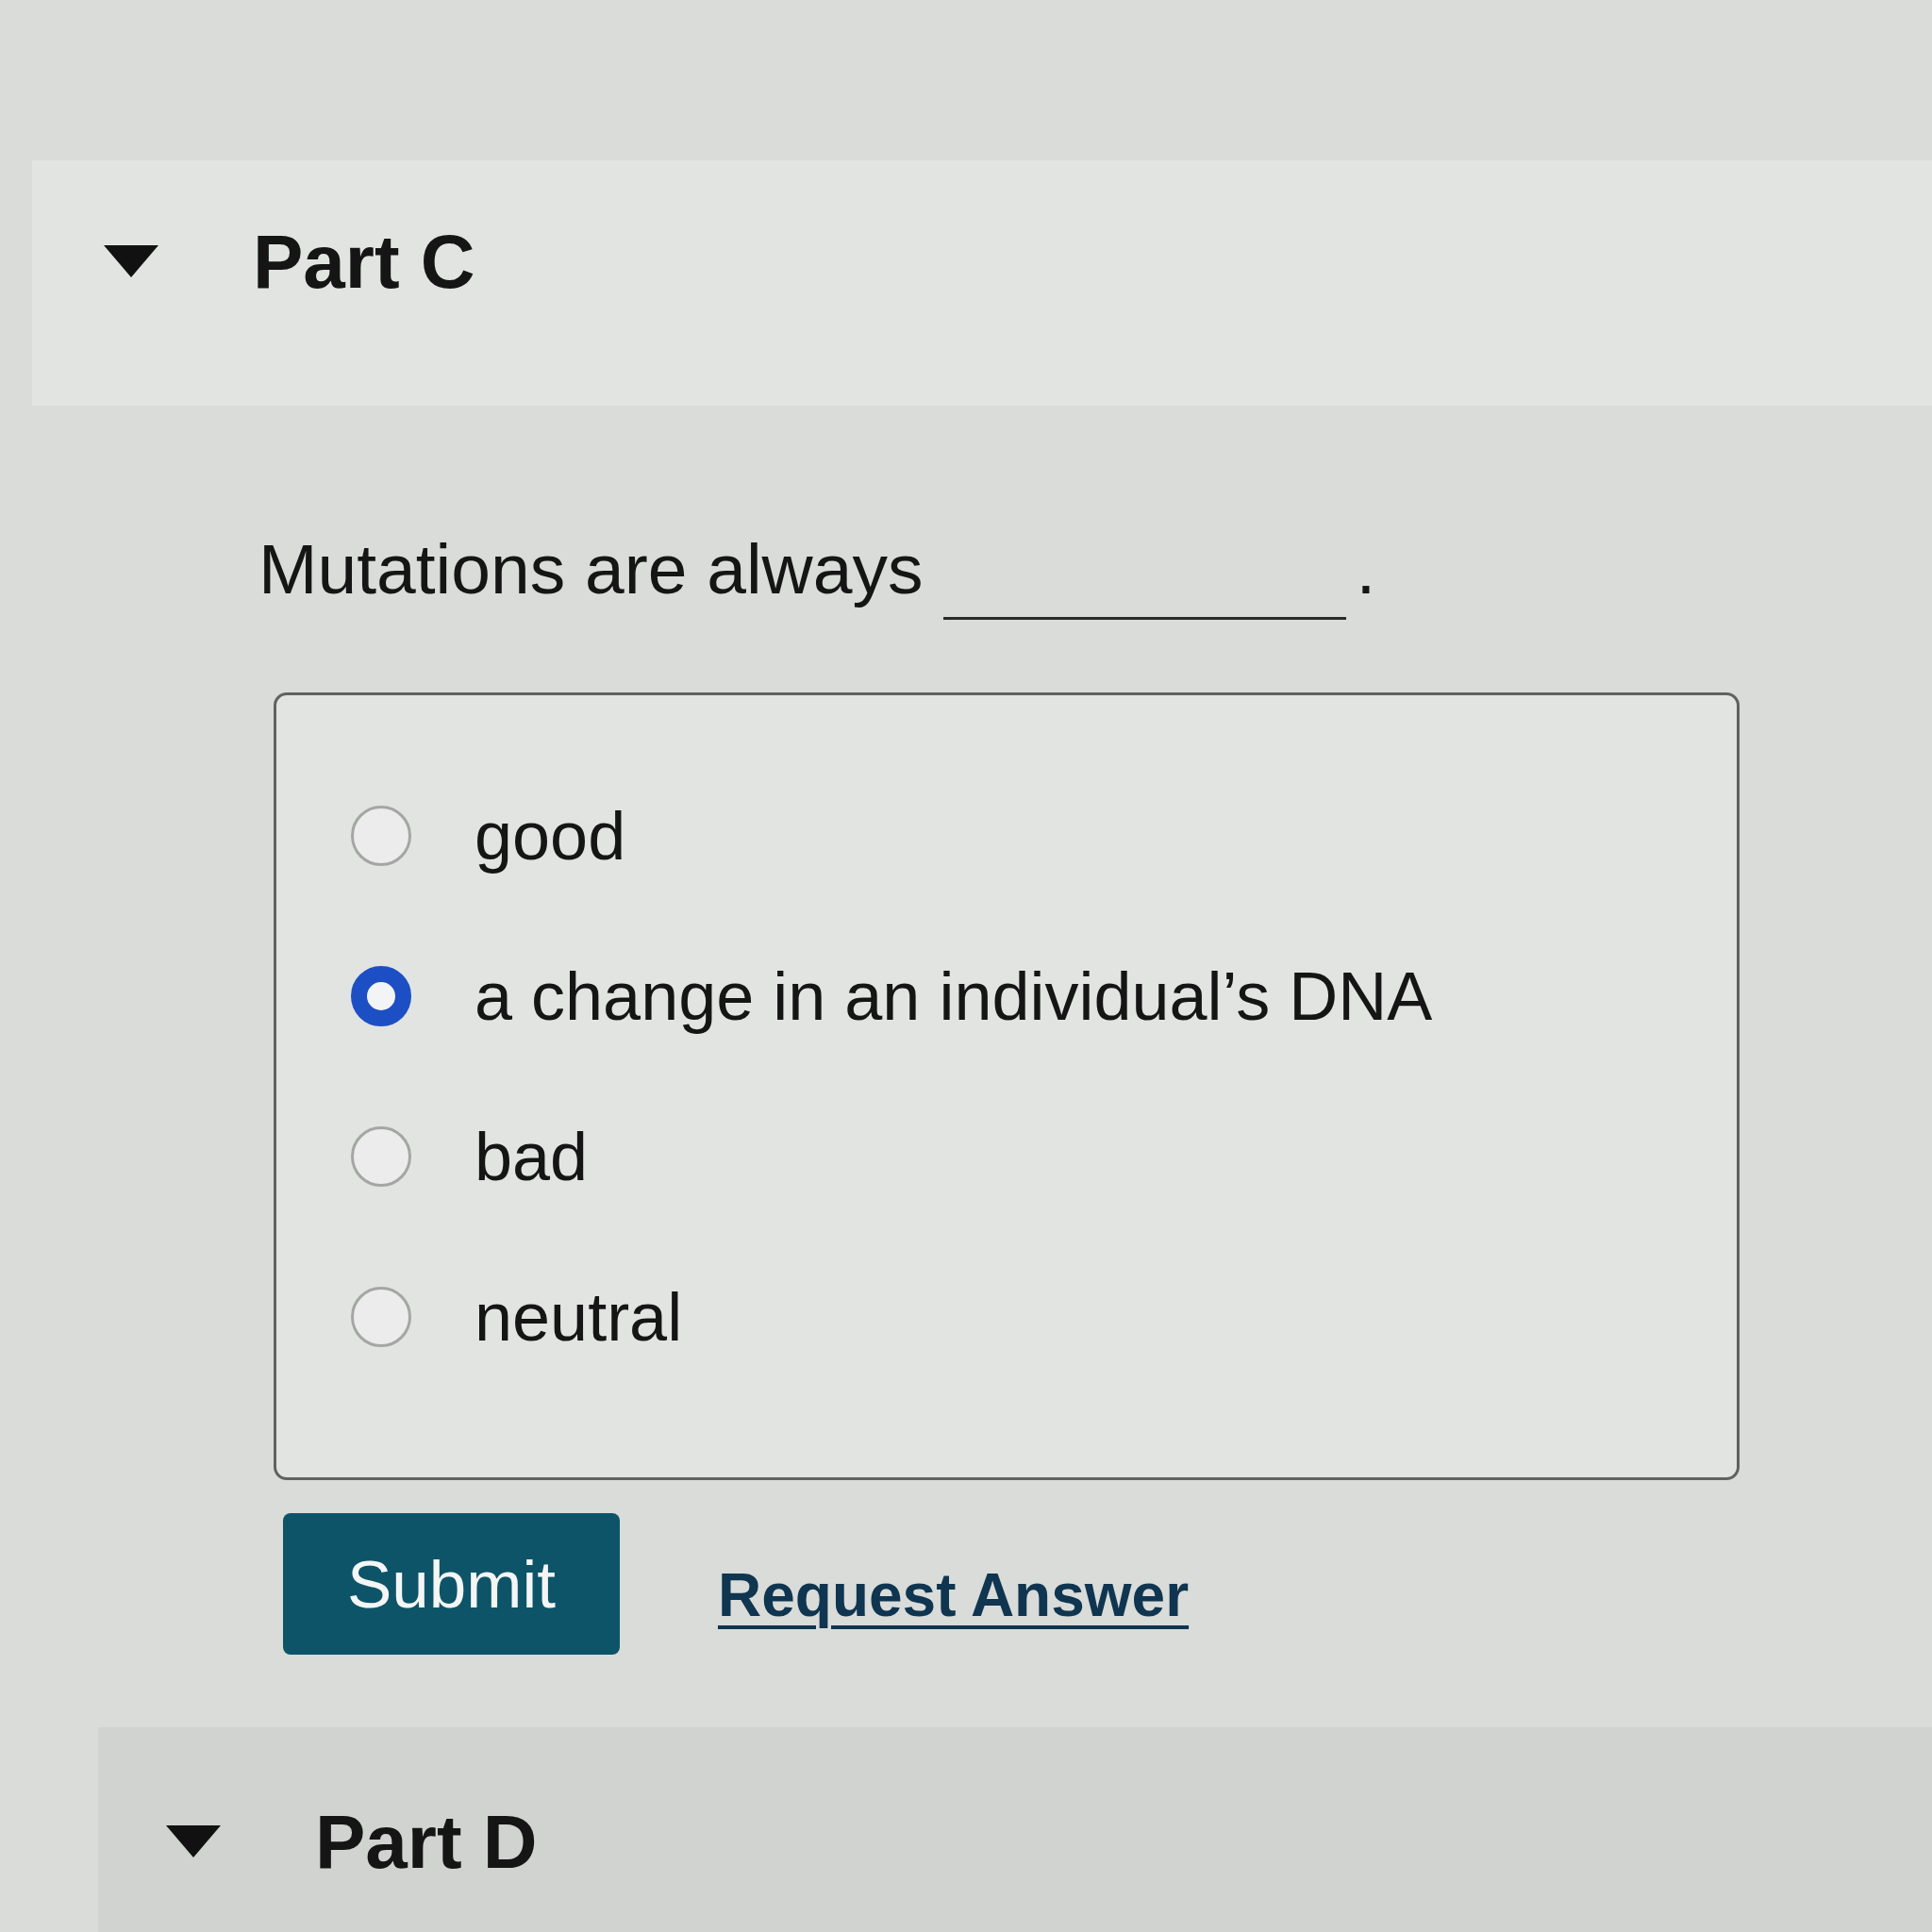 The width and height of the screenshot is (1932, 1932). I want to click on question-text: Mutations are always, so click(591, 568).